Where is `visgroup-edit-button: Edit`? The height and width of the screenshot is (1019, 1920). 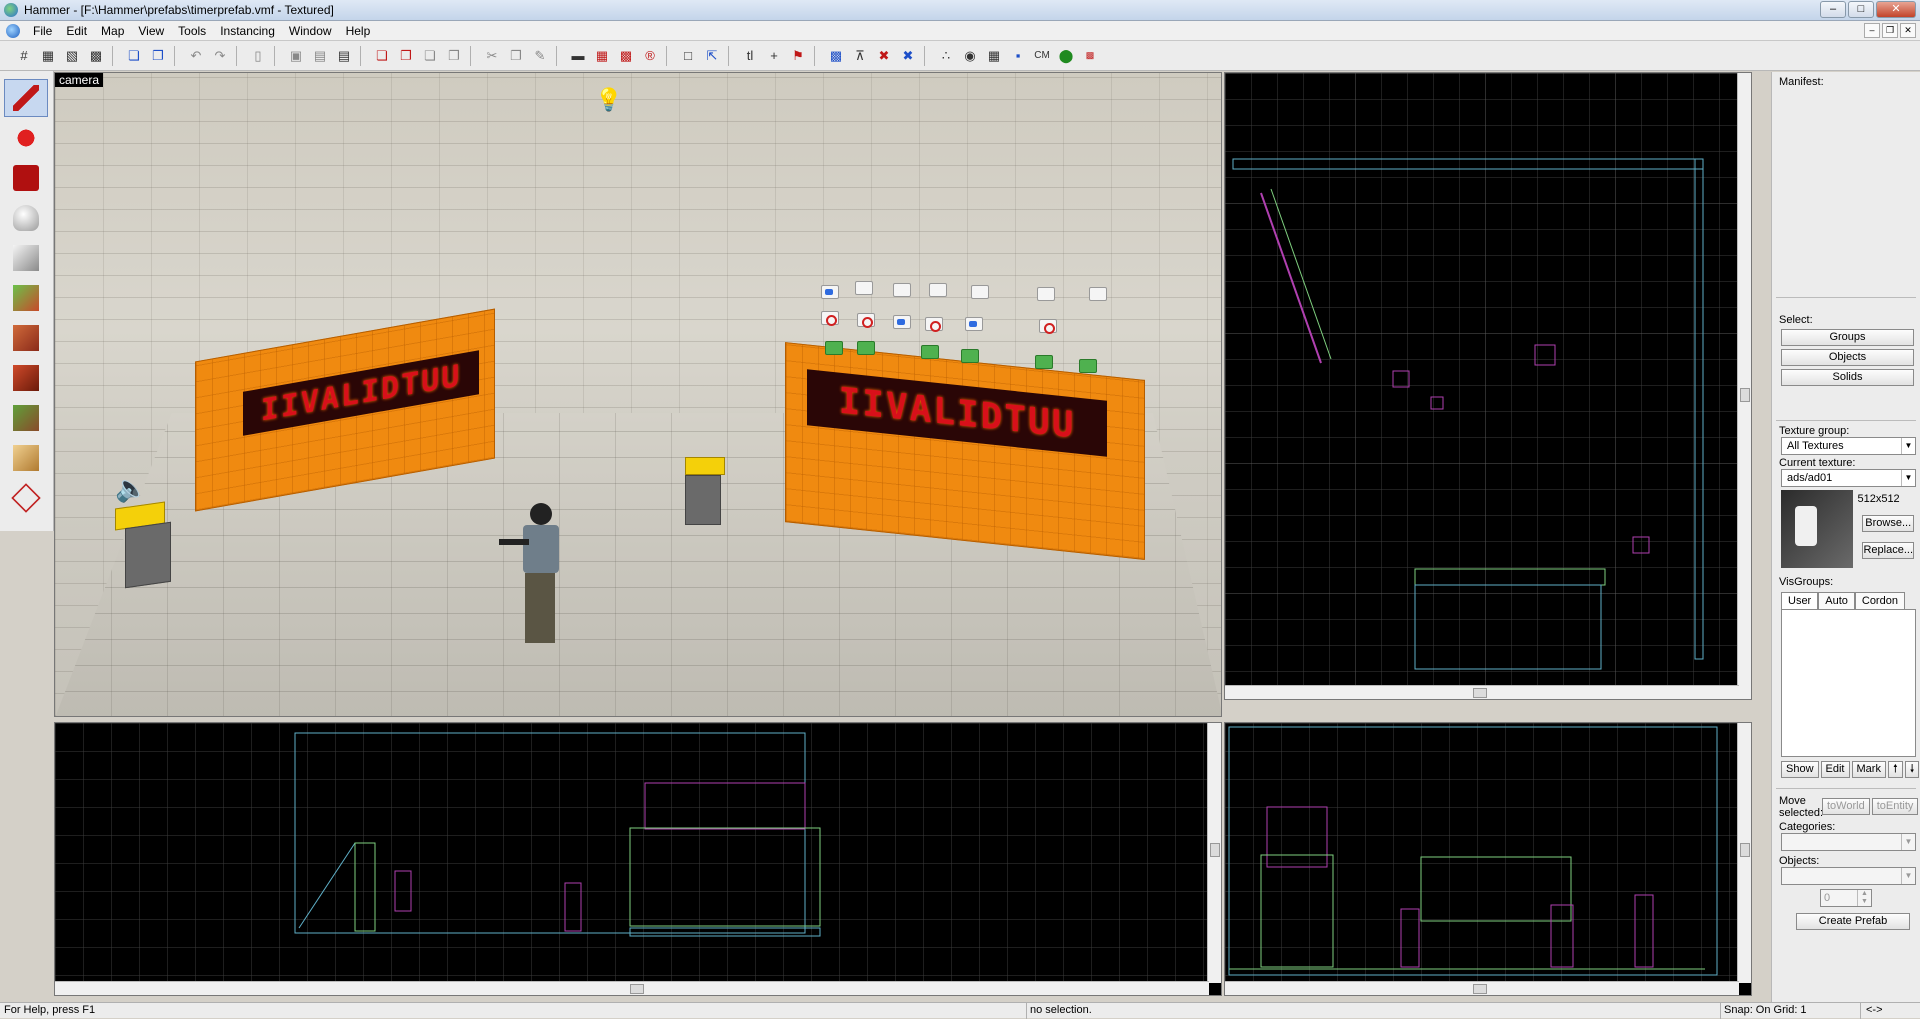
visgroup-edit-button: Edit is located at coordinates (1835, 769).